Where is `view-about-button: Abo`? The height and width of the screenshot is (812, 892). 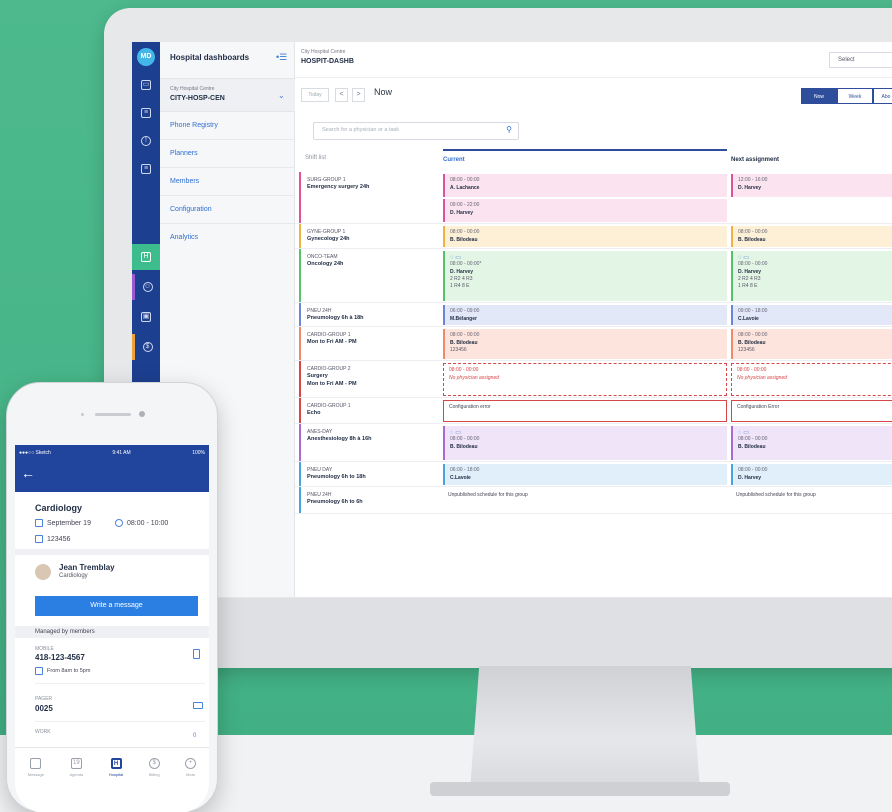 view-about-button: Abo is located at coordinates (882, 96).